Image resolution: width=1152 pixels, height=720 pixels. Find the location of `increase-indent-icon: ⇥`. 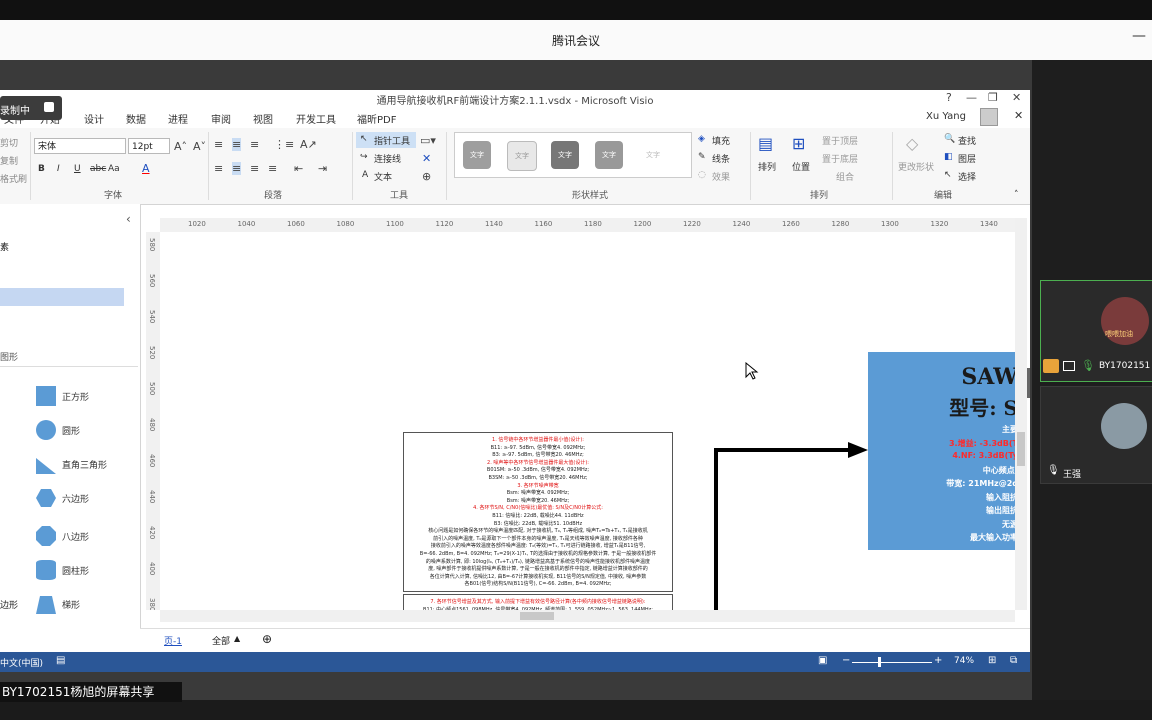

increase-indent-icon: ⇥ is located at coordinates (322, 168).